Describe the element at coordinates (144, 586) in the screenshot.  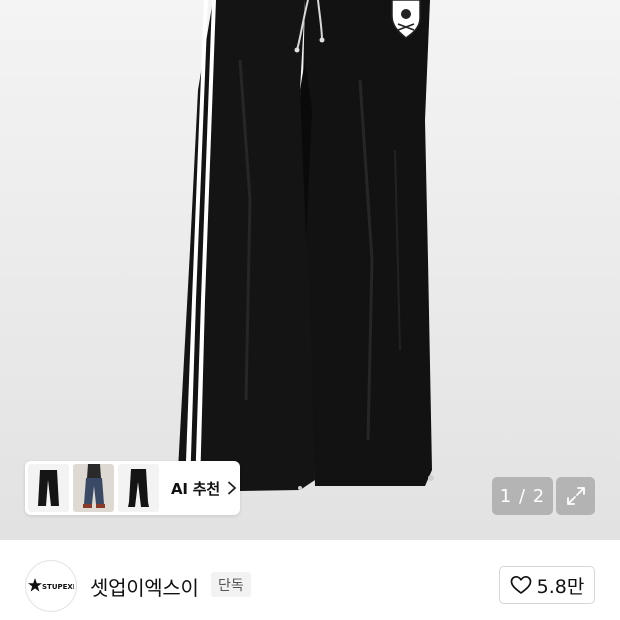
I see `brand-name: 셋업이엑스이` at that location.